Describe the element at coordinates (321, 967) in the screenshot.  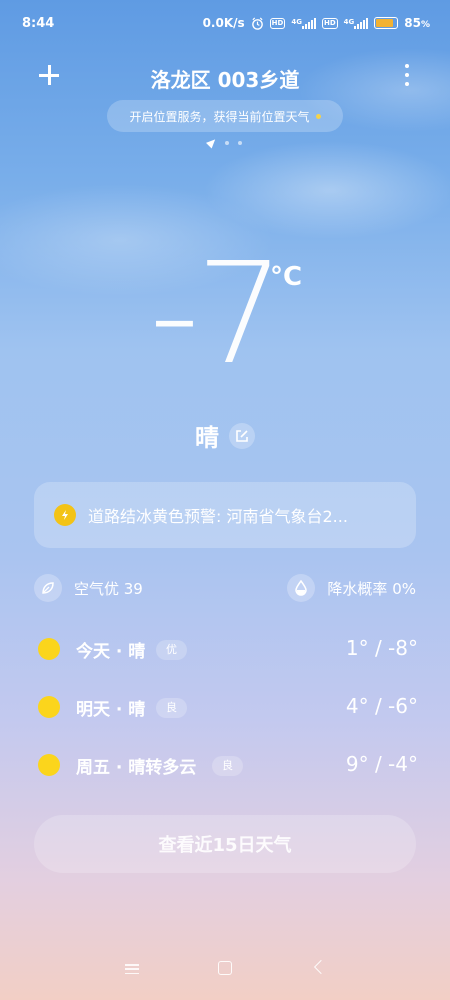
I see `back-icon` at that location.